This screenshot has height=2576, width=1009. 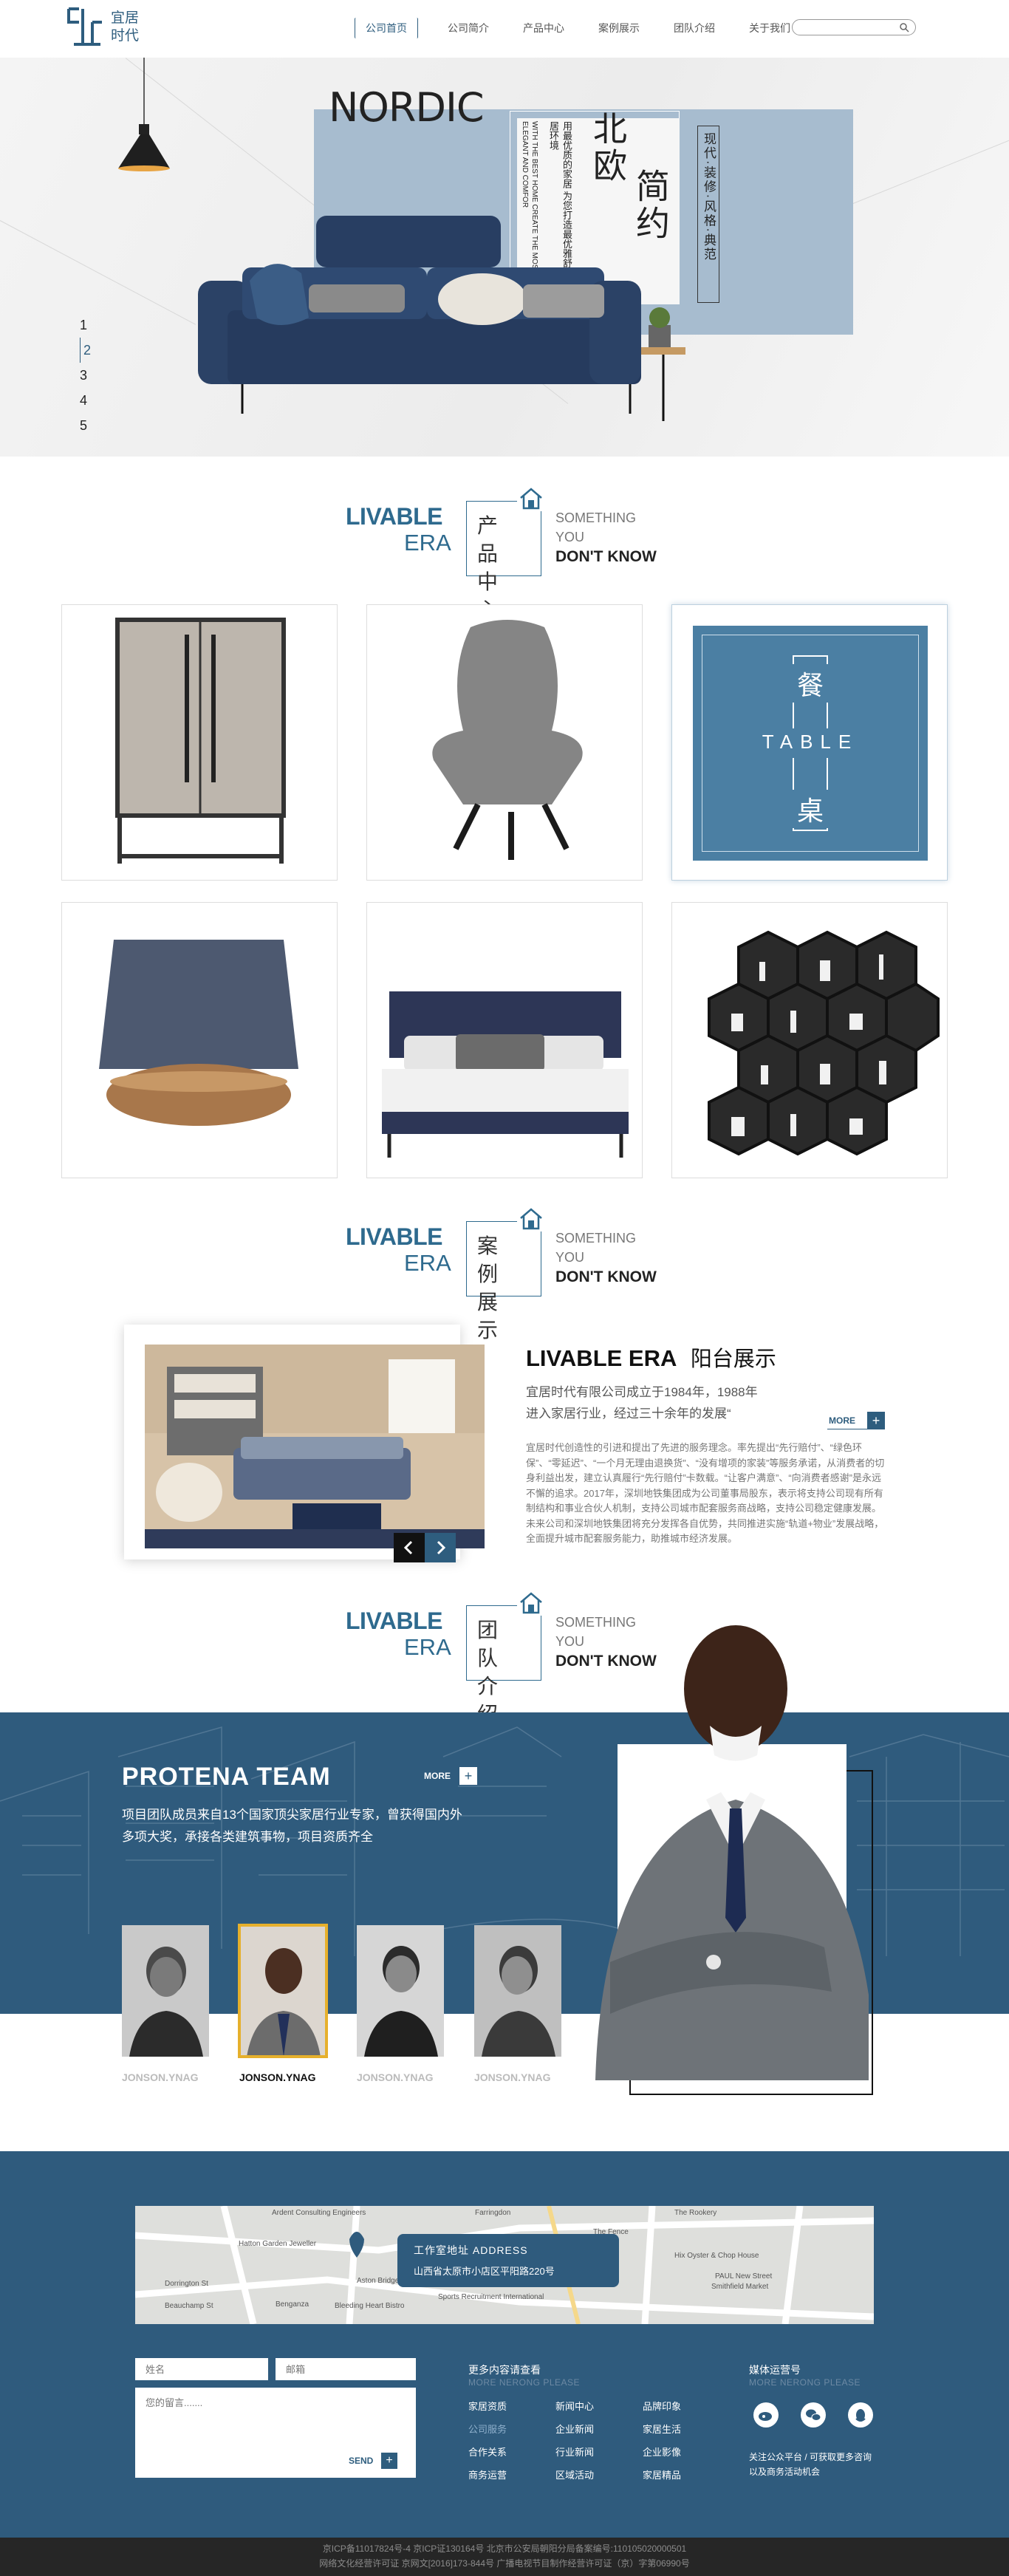 I want to click on product-card-cabinet, so click(x=199, y=743).